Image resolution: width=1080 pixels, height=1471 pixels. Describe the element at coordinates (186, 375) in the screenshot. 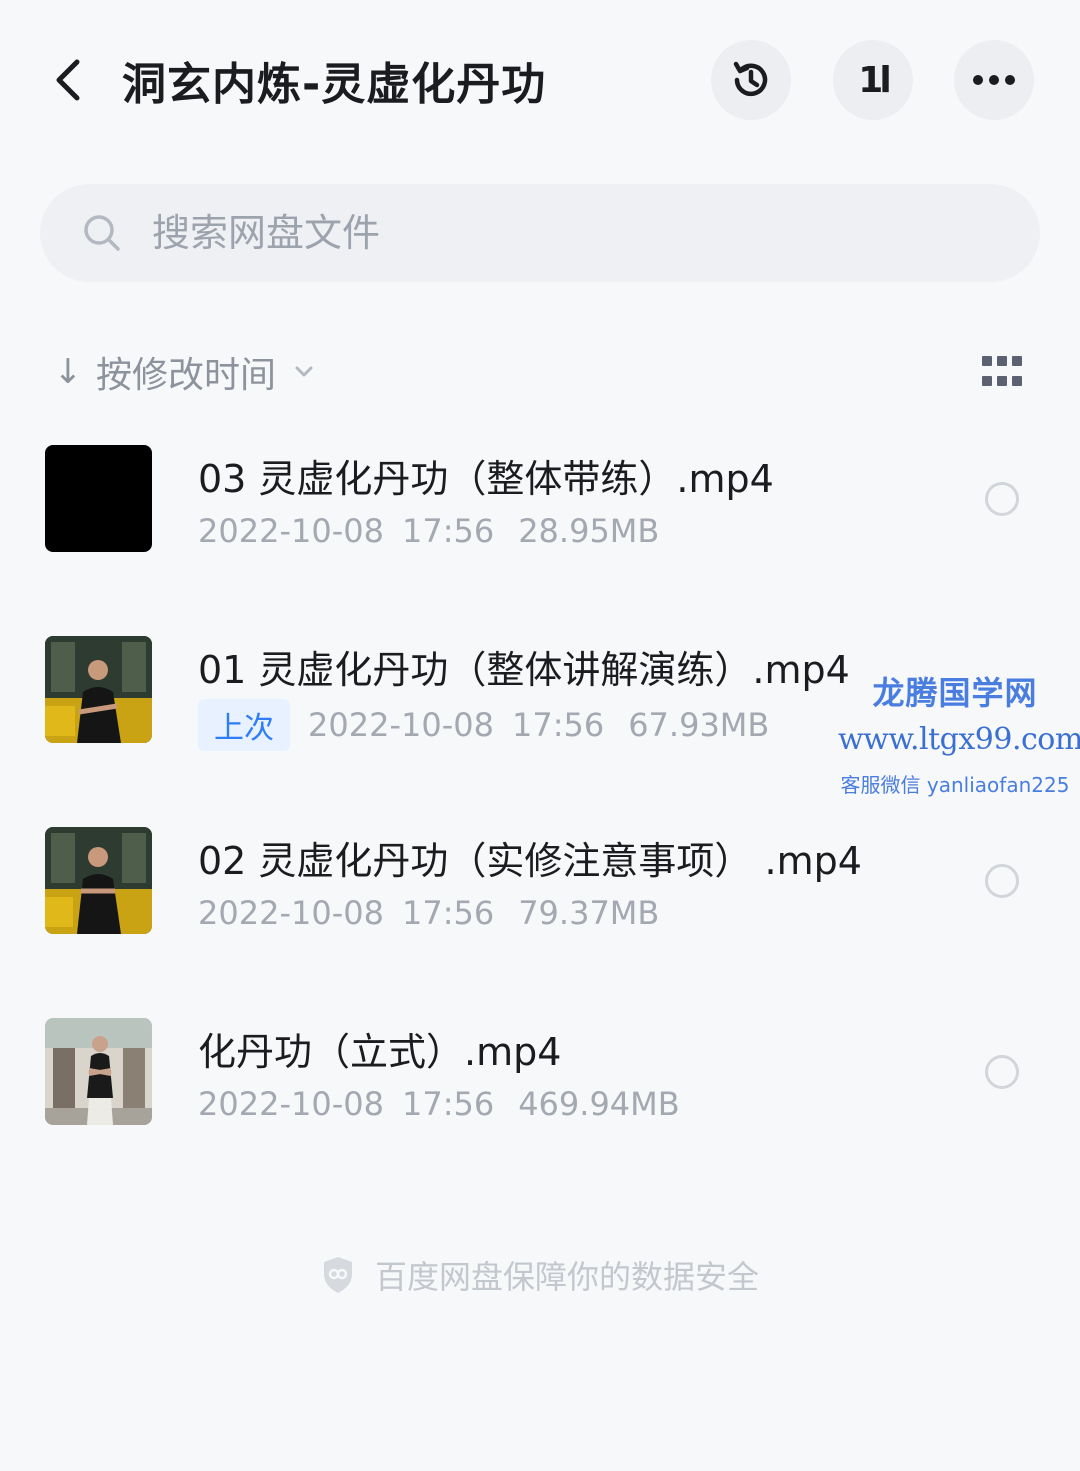

I see `sort-label: 按修改时间` at that location.